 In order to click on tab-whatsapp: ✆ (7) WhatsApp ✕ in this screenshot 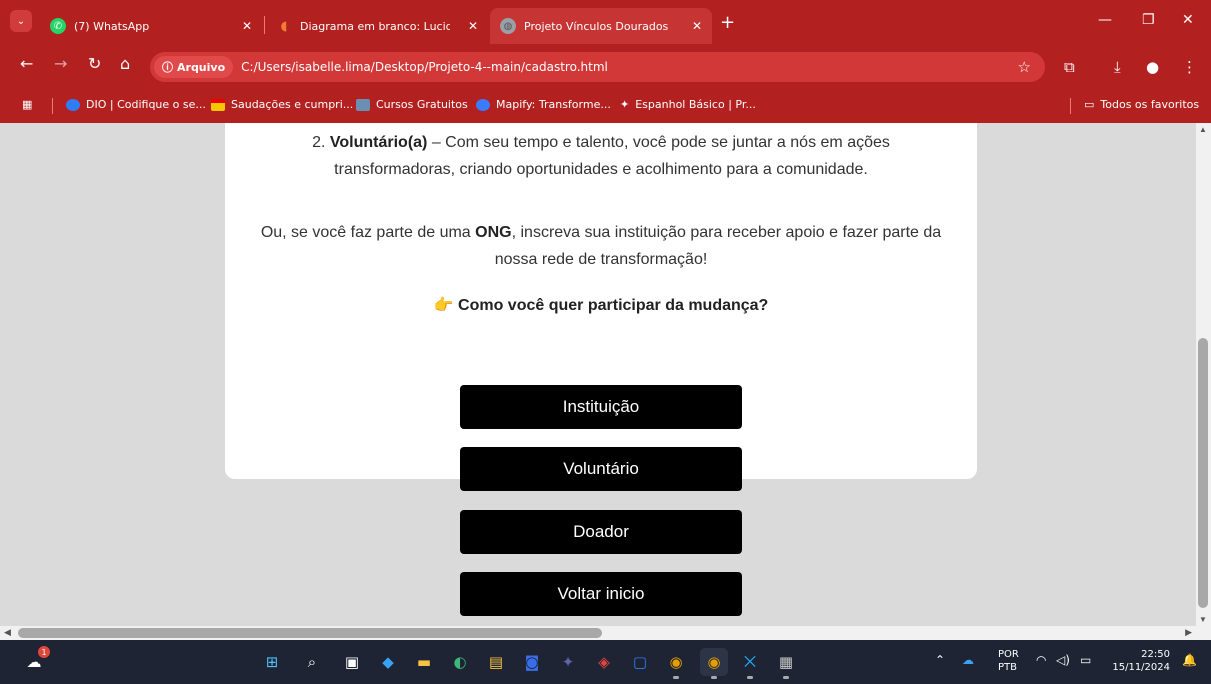, I will do `click(151, 26)`.